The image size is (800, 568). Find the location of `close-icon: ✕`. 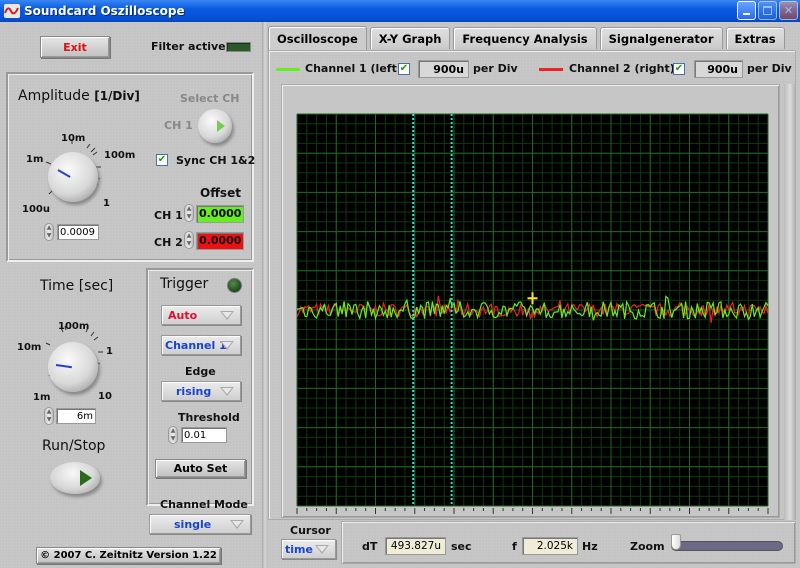

close-icon: ✕ is located at coordinates (788, 10).